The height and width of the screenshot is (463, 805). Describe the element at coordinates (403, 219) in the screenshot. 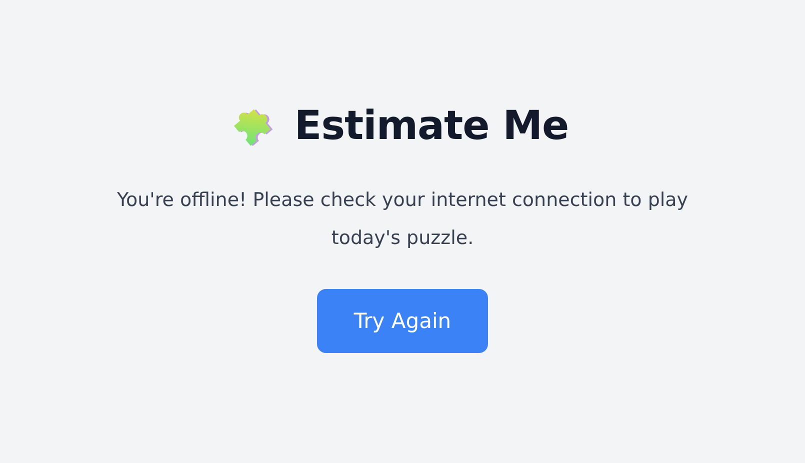

I see `offline-message: You're offline! Please check your internet connection to play today's puzzle.` at that location.